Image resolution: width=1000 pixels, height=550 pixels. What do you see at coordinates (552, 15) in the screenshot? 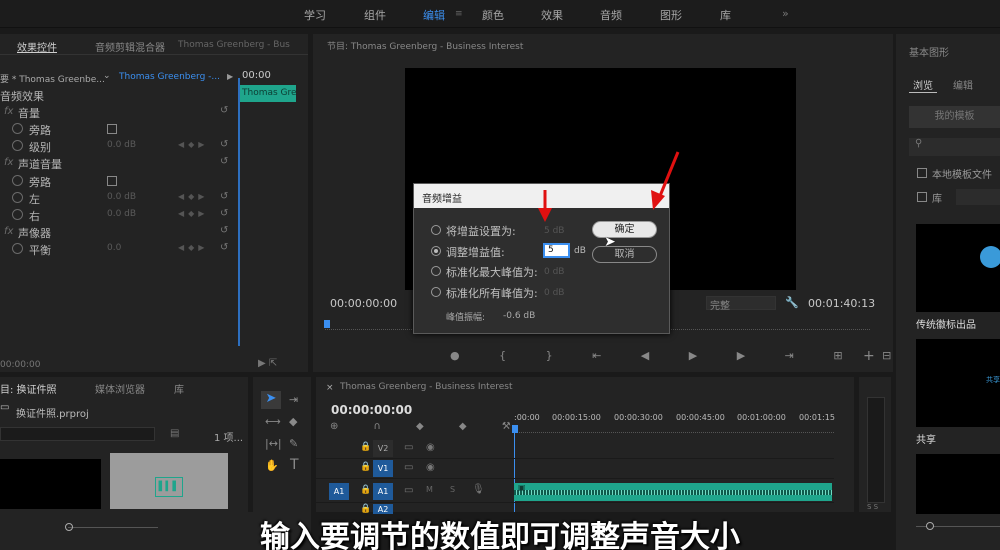
I see `workspace-tab-effects: 效果` at bounding box center [552, 15].